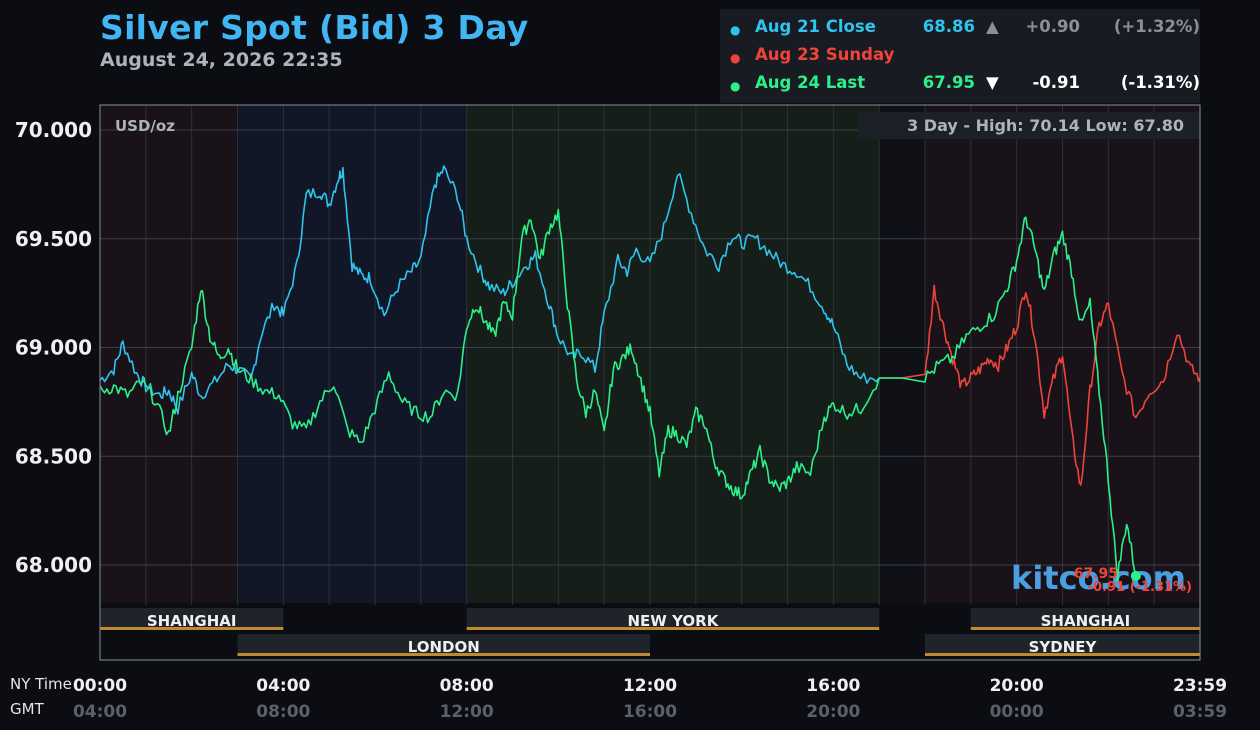 Image resolution: width=1260 pixels, height=730 pixels. What do you see at coordinates (833, 712) in the screenshot?
I see `x-tick-label-gmt: 20:00` at bounding box center [833, 712].